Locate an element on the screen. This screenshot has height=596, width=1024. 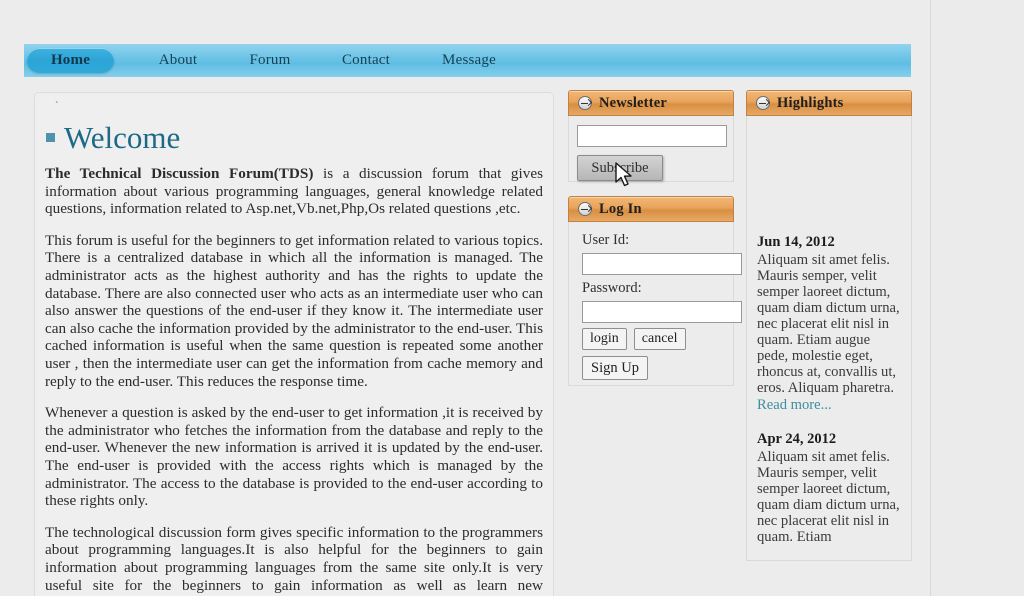
page-title: Welcome is located at coordinates (294, 137).